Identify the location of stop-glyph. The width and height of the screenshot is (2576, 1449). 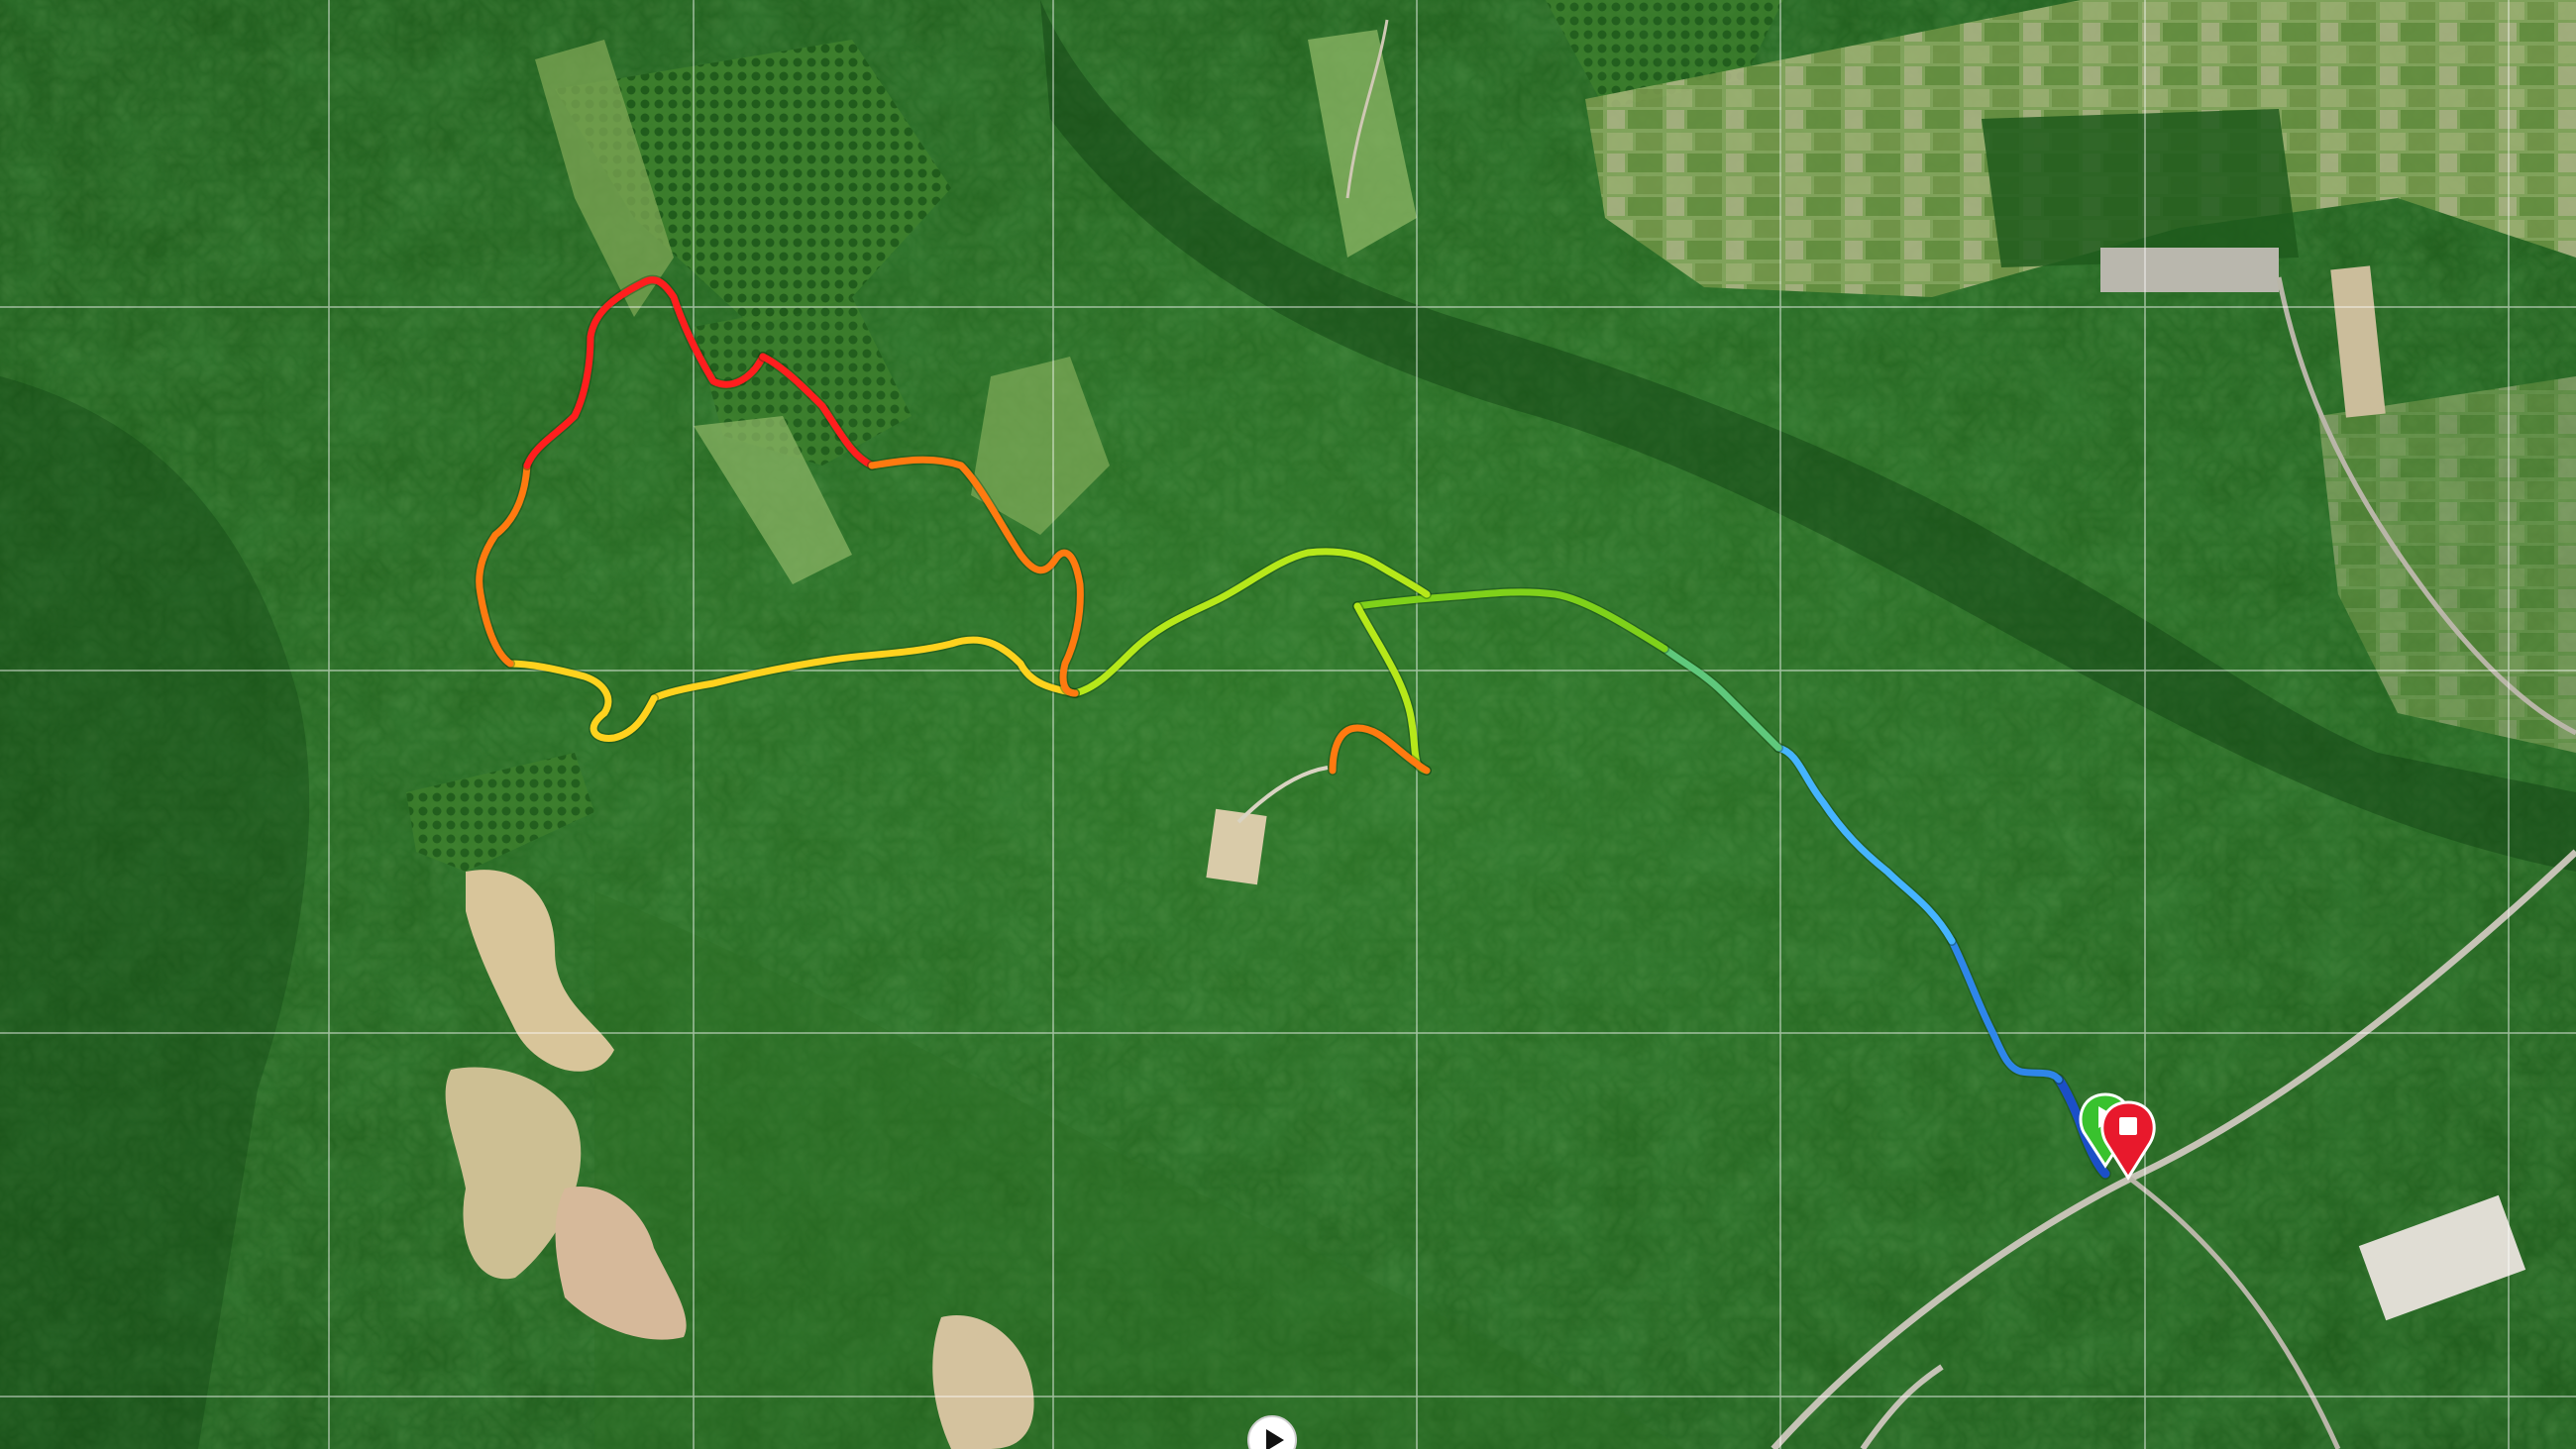
(2128, 1126).